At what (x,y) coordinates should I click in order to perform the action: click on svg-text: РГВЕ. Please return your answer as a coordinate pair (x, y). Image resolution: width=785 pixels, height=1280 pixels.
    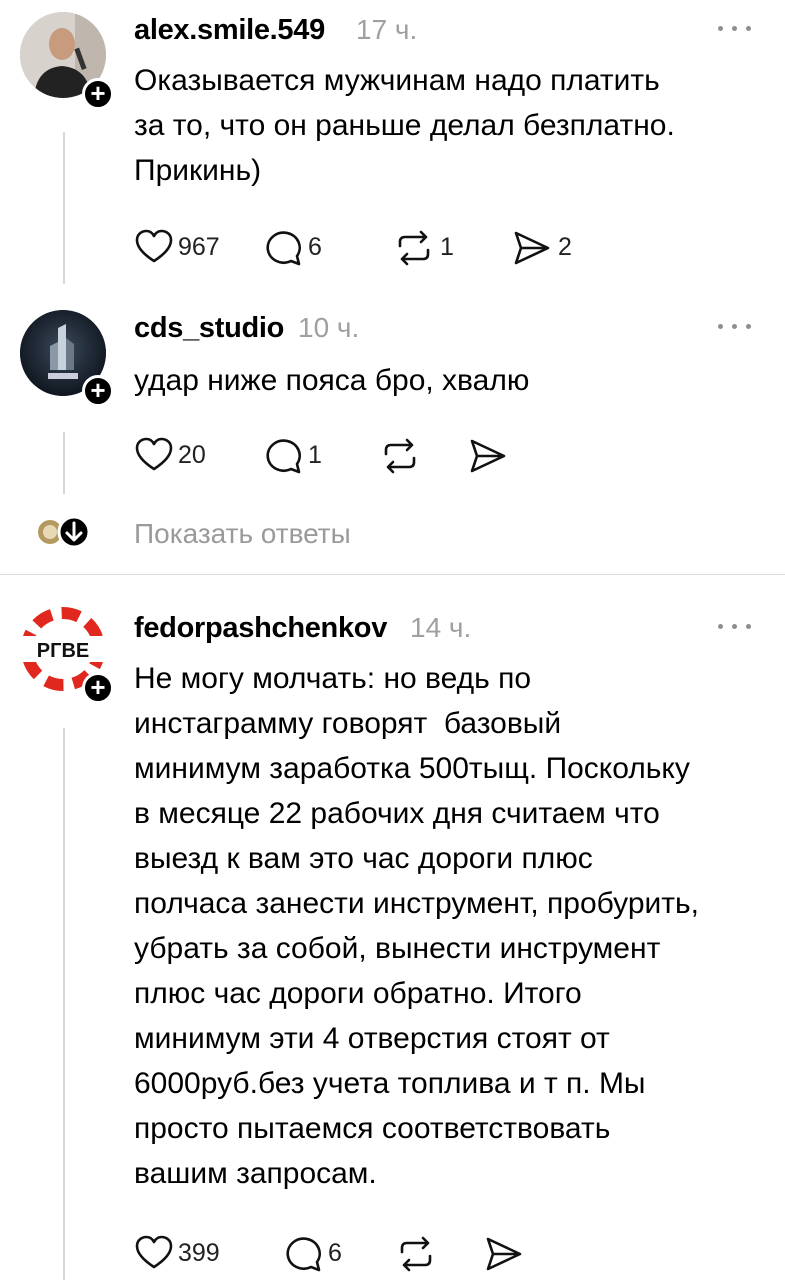
    Looking at the image, I should click on (63, 651).